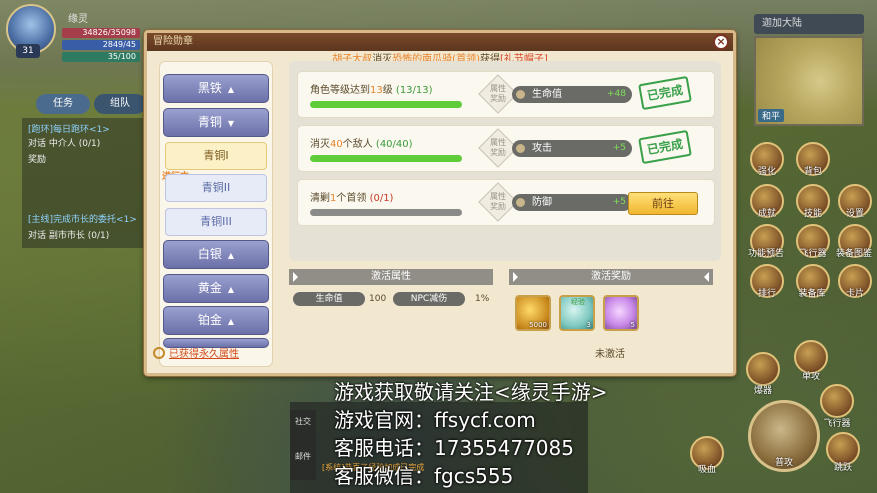  I want to click on watermark-line: 客服电话：17355477085, so click(454, 448).